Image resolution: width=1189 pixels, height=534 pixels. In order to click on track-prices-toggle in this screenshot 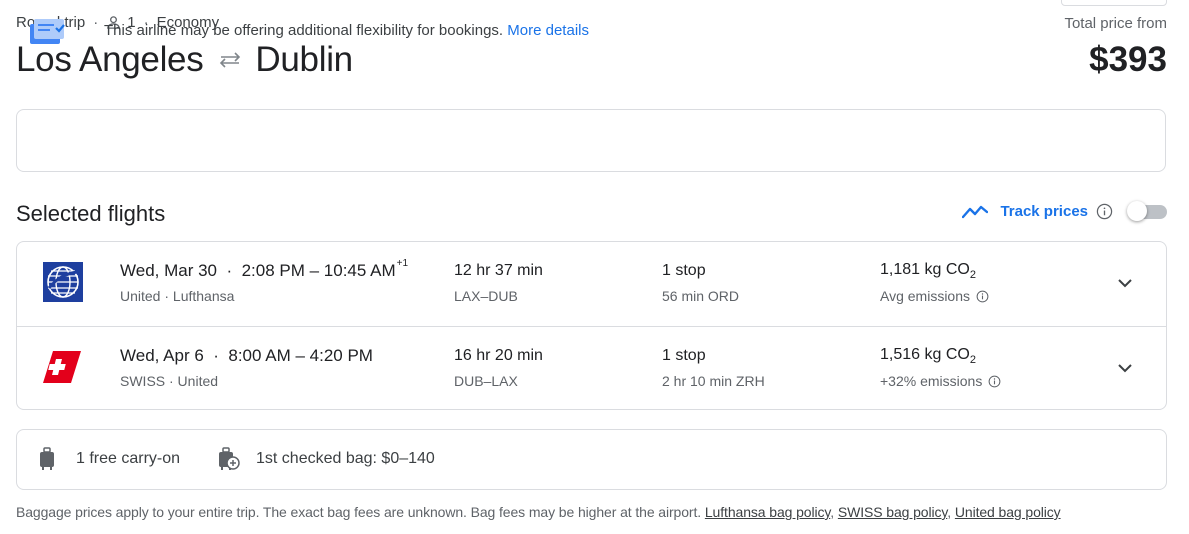, I will do `click(1147, 211)`.